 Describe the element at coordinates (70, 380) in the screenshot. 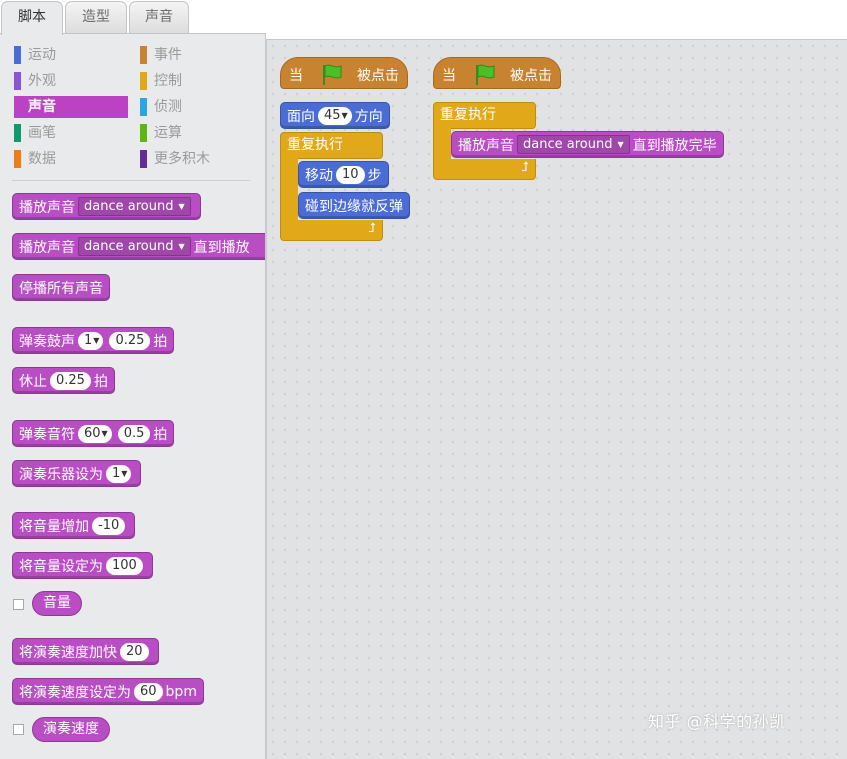

I see `rest-beats-input: 0.25` at that location.